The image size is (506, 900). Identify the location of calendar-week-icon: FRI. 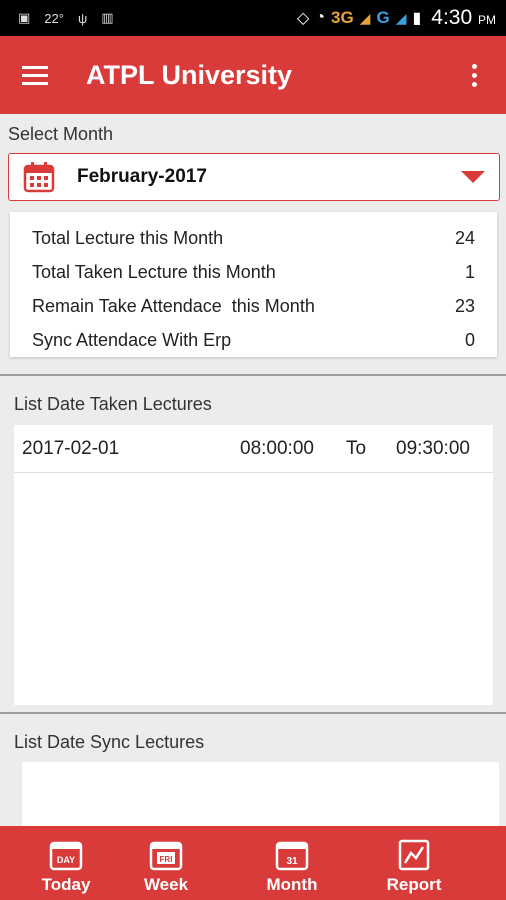
(166, 856).